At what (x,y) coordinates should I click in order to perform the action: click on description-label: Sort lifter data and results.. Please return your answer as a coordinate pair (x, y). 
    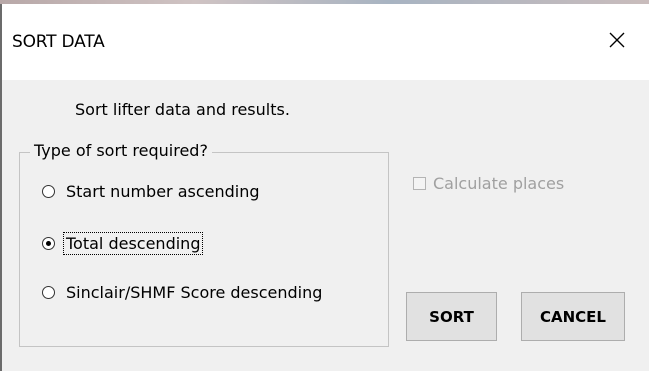
    Looking at the image, I should click on (182, 109).